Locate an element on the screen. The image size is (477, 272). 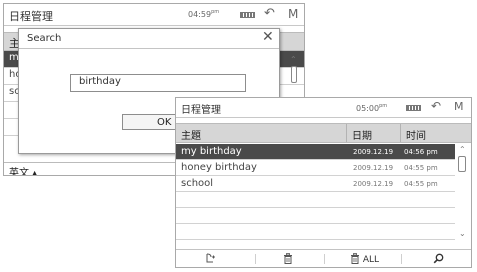
bottom-toolbar: ALL is located at coordinates (323, 258).